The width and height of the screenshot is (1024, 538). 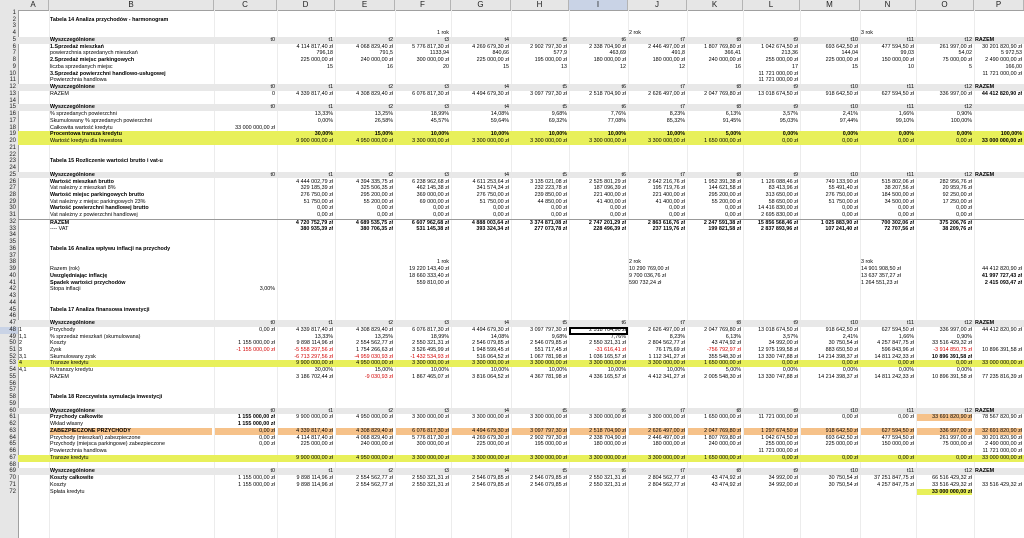 I want to click on cell-l5: t9, so click(x=771, y=40).